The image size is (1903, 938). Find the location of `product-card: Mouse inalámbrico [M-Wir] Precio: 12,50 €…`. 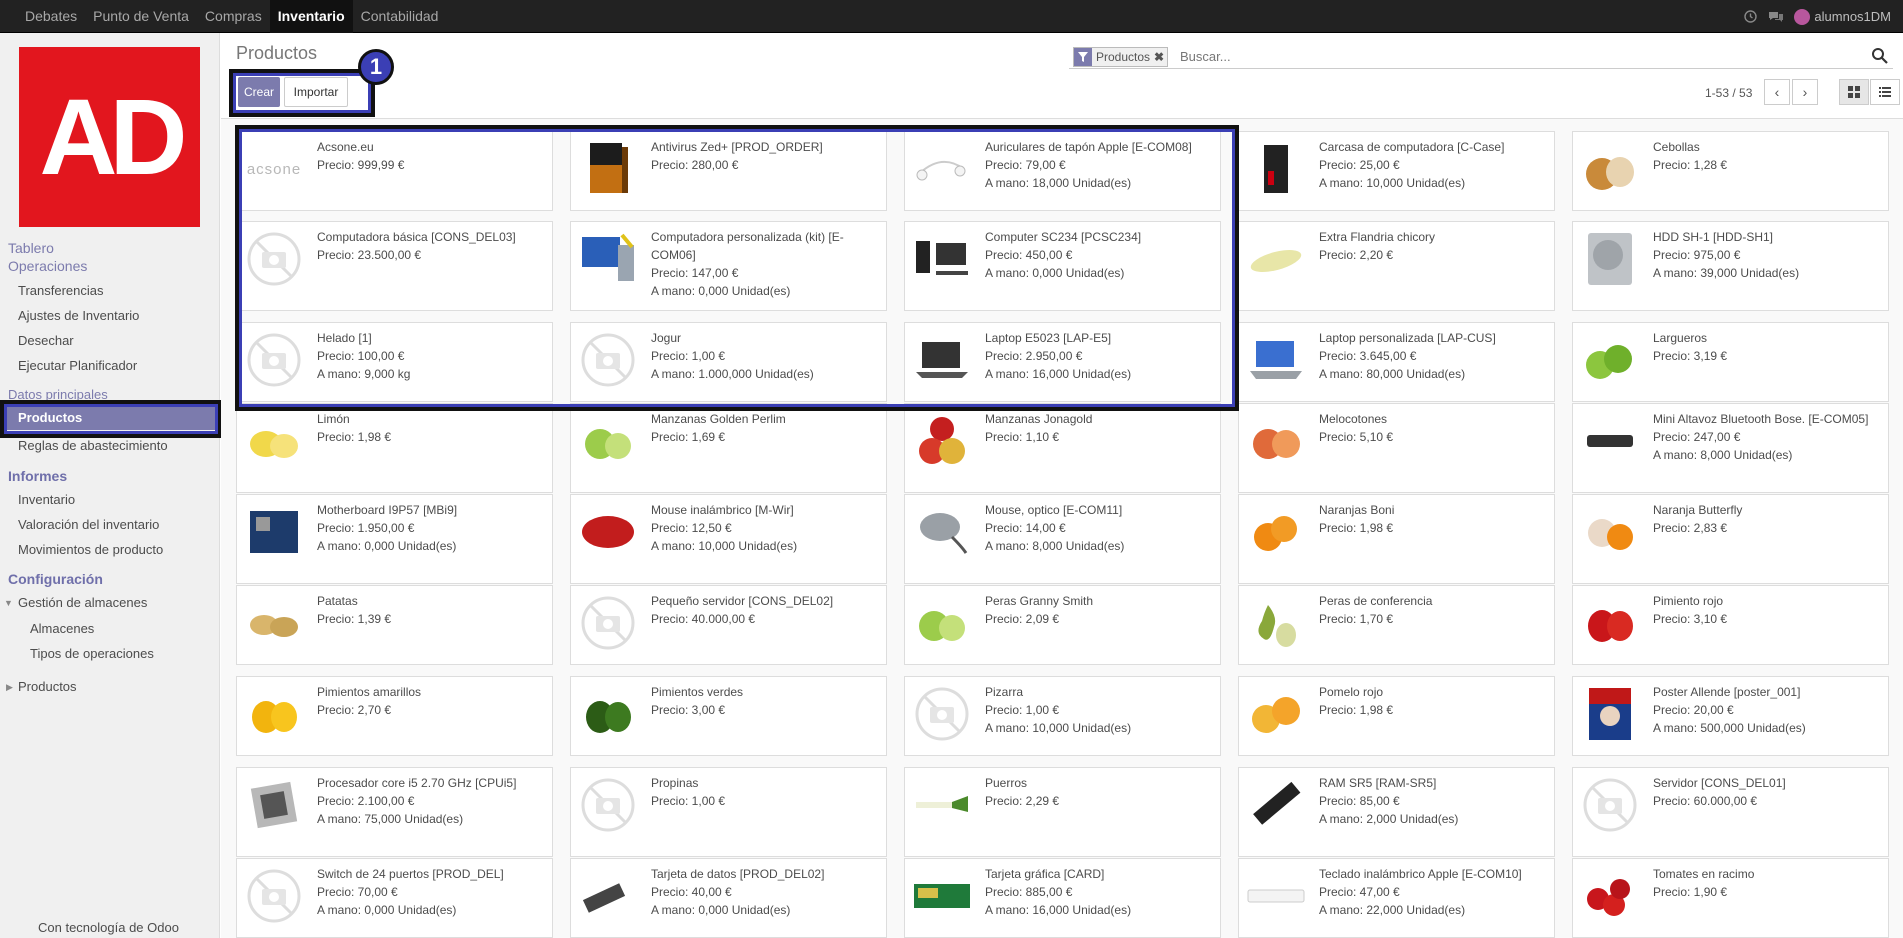

product-card: Mouse inalámbrico [M-Wir] Precio: 12,50 €… is located at coordinates (728, 539).